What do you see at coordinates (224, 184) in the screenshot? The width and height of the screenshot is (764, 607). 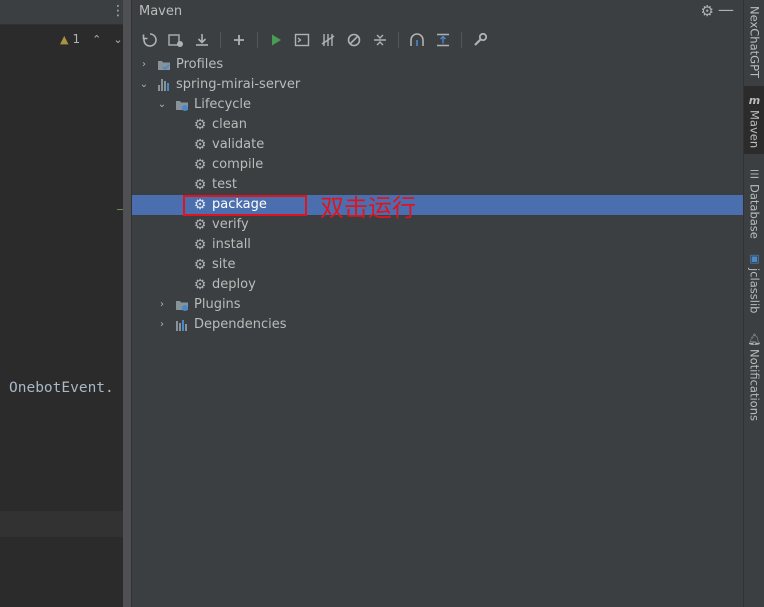 I see `goal-label: test` at bounding box center [224, 184].